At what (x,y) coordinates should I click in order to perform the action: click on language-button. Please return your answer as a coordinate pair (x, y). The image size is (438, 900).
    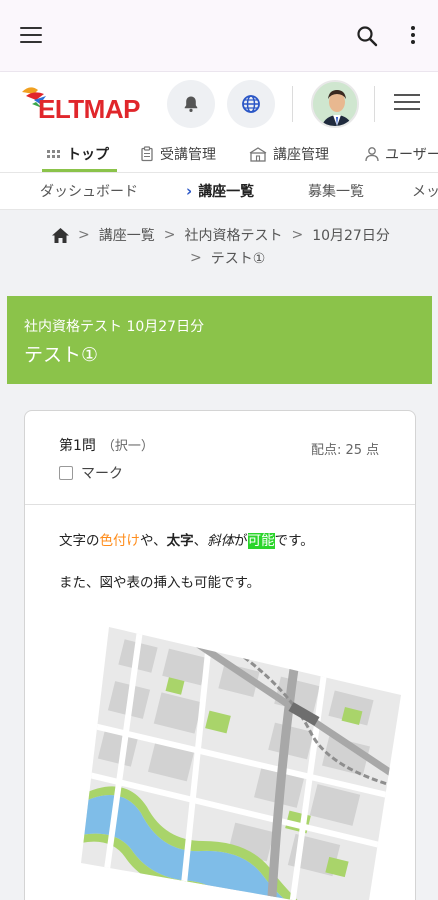
    Looking at the image, I should click on (251, 104).